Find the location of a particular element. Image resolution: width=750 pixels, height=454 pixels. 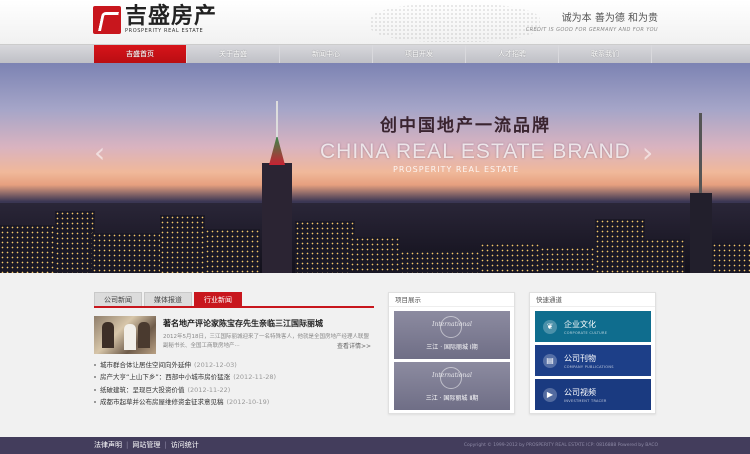

empire-state-building is located at coordinates (277, 218).